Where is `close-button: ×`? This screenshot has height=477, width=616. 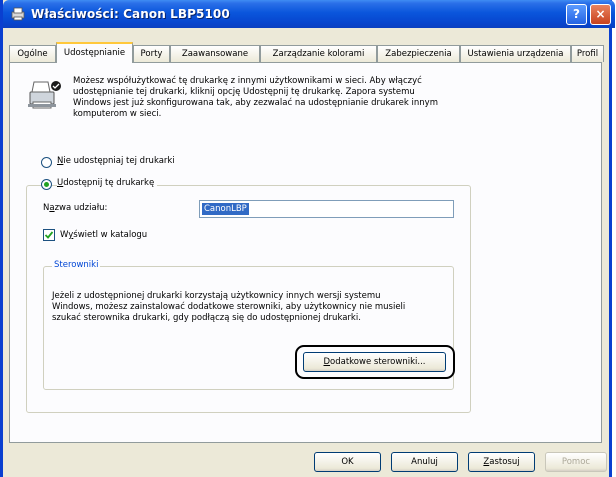 close-button: × is located at coordinates (600, 14).